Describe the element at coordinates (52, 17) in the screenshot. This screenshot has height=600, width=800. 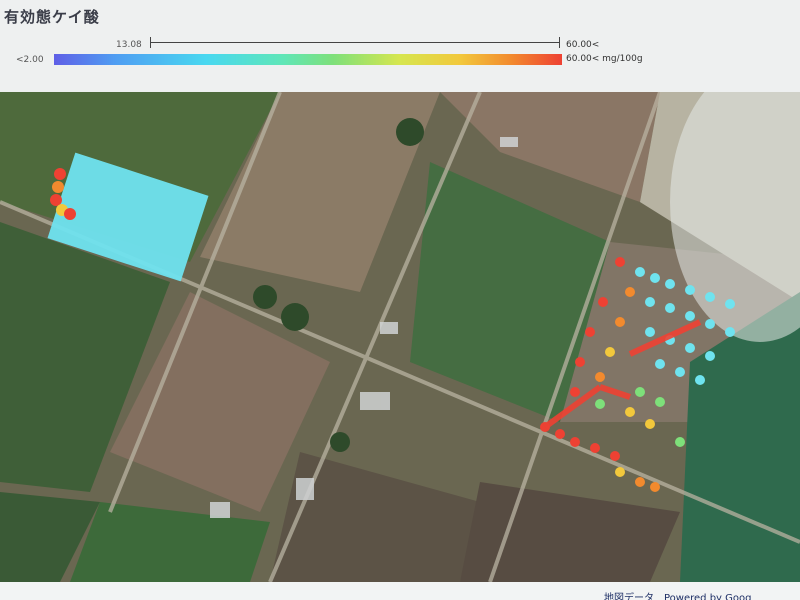
I see `page-title: 有効態ケイ酸` at that location.